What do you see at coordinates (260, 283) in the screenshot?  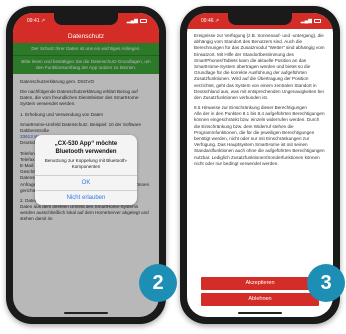 I see `accept-button: Akzeptieren` at bounding box center [260, 283].